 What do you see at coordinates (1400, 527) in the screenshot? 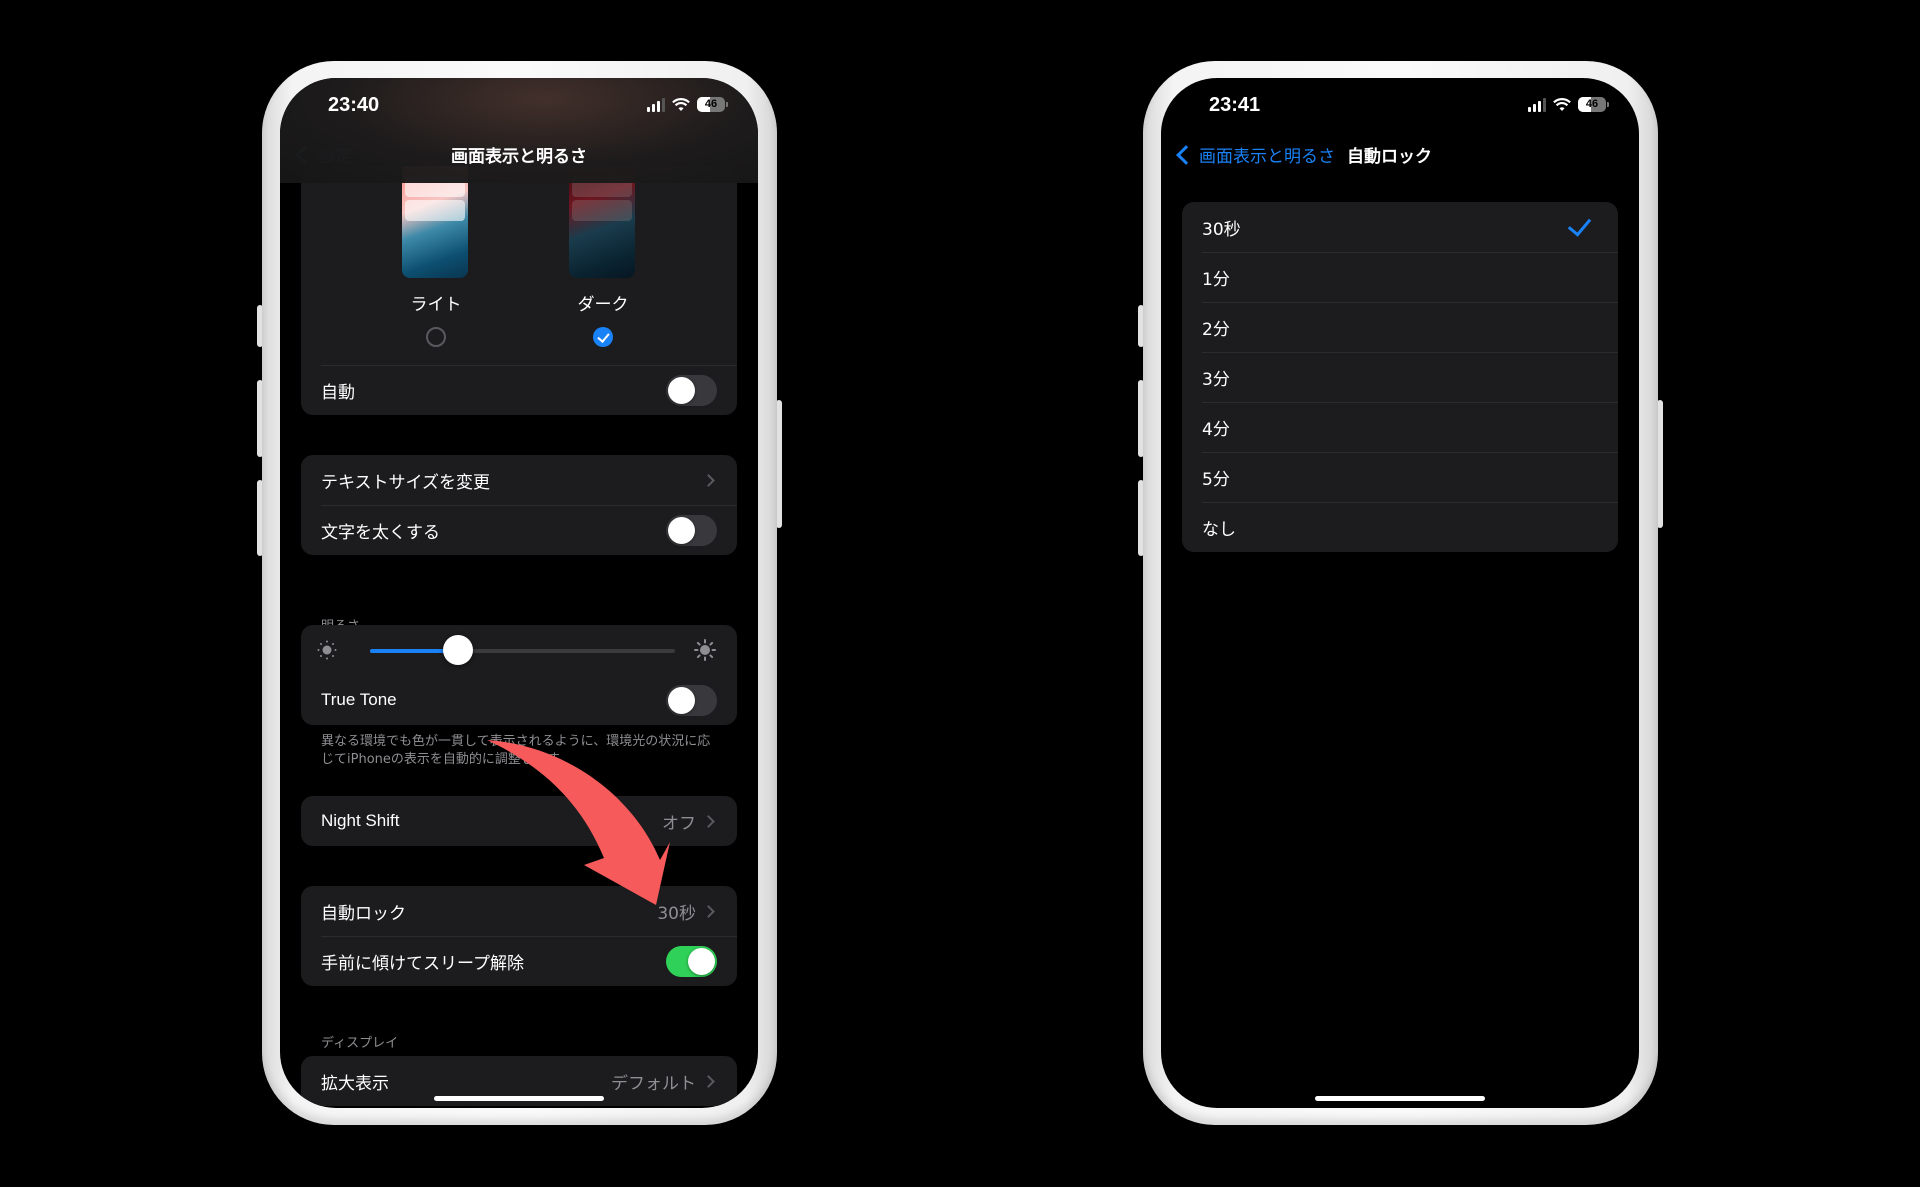
I see `auto-lock-option: なし` at bounding box center [1400, 527].